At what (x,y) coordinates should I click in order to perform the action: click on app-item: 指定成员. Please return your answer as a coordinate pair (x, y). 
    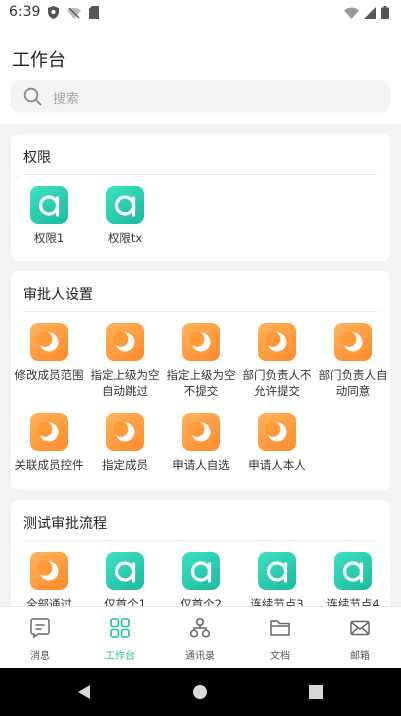
    Looking at the image, I should click on (125, 443).